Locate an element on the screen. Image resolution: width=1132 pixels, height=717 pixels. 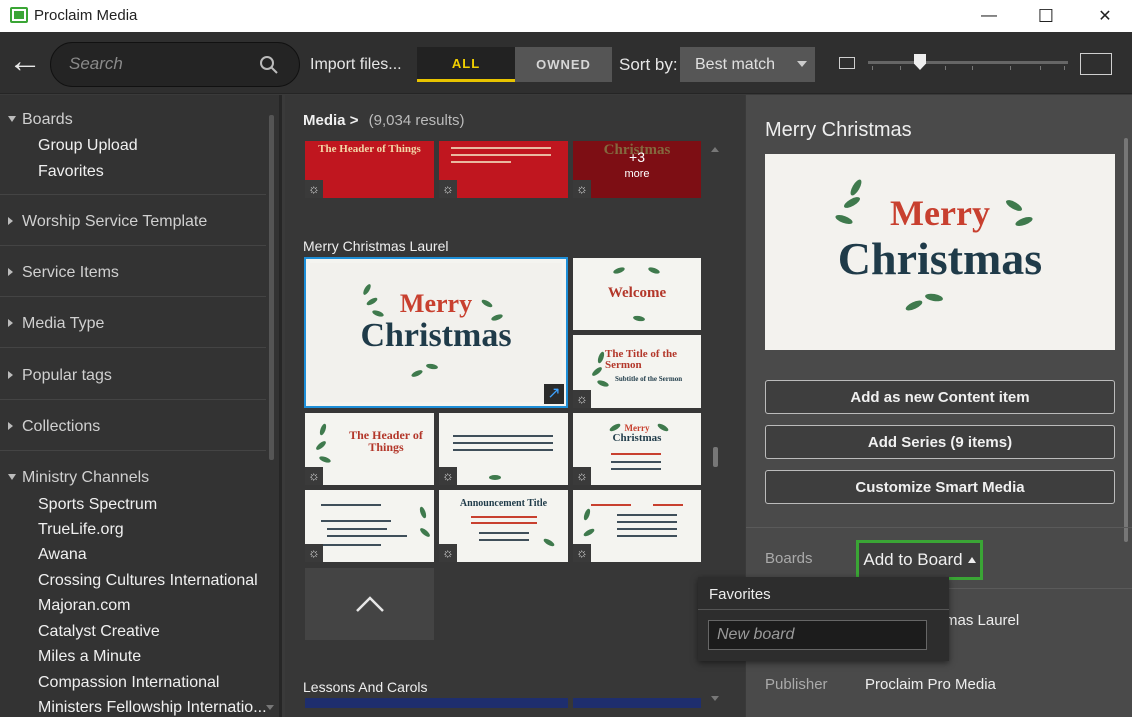
channel-item: Majoran.com is located at coordinates (84, 606).